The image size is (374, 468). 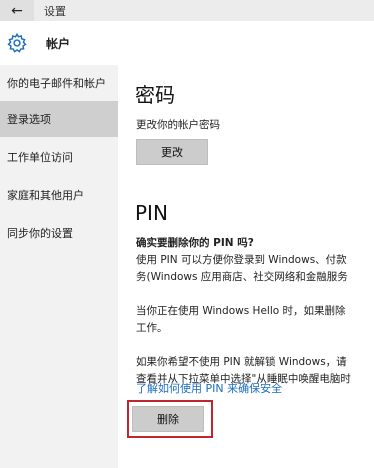 What do you see at coordinates (58, 44) in the screenshot?
I see `page-title: 帐户` at bounding box center [58, 44].